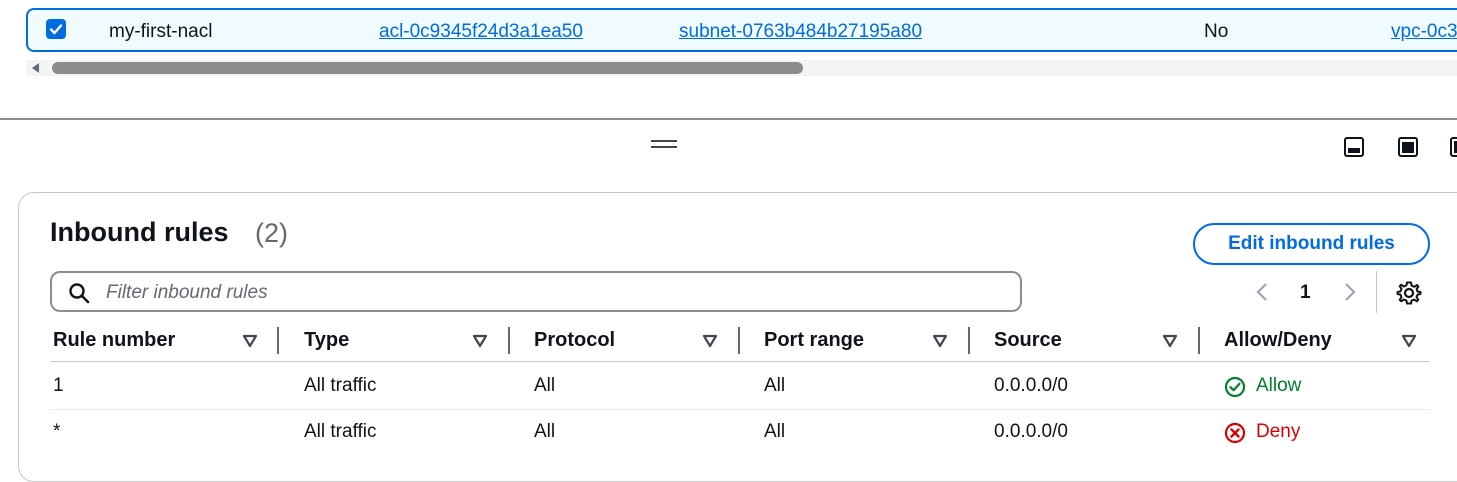 The image size is (1457, 482). Describe the element at coordinates (139, 232) in the screenshot. I see `section-title: Inbound rules` at that location.